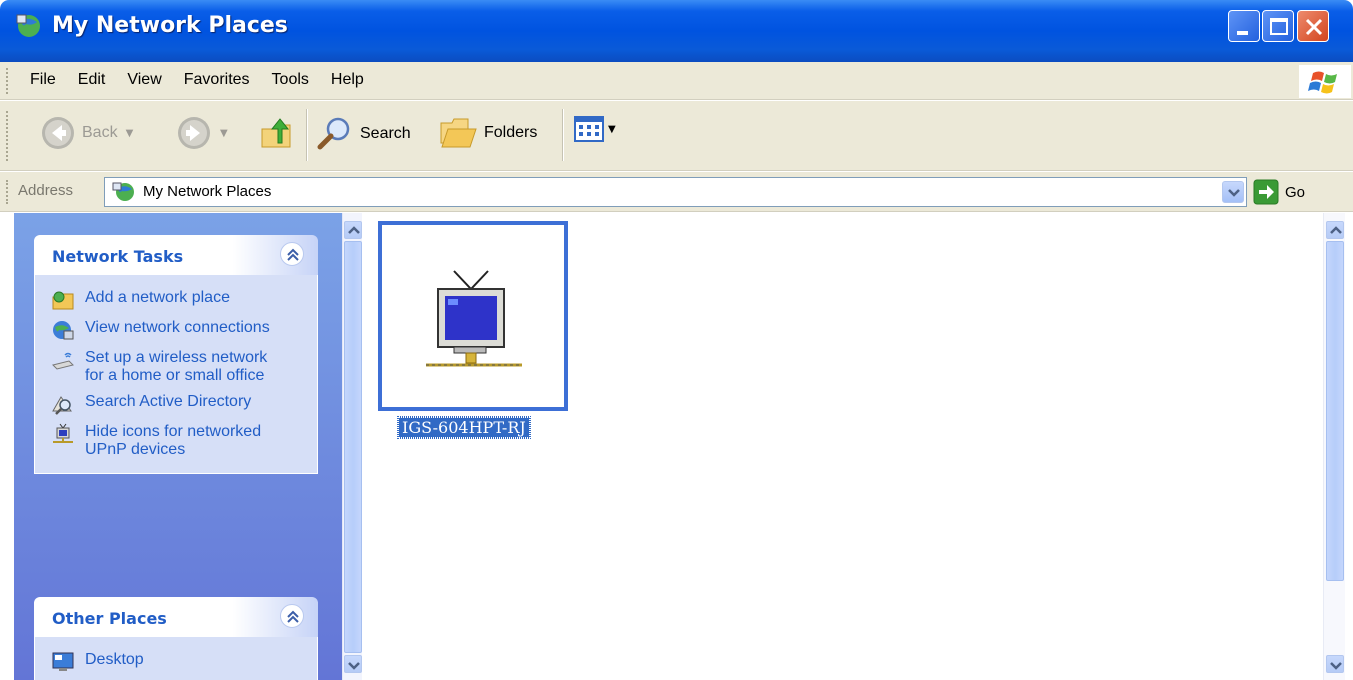 Image resolution: width=1353 pixels, height=680 pixels. I want to click on address-label: Address, so click(46, 190).